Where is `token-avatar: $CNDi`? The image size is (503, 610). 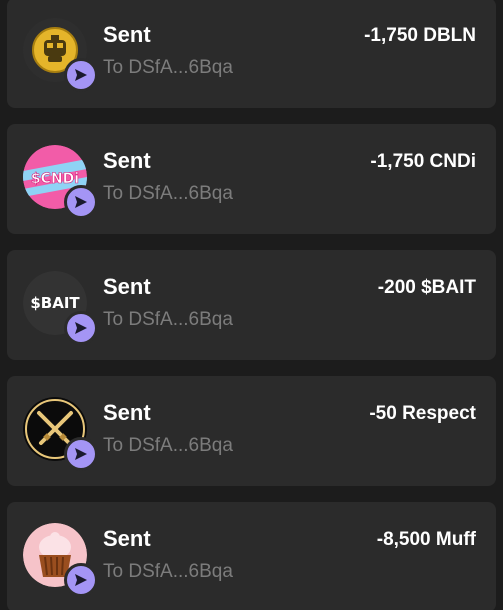
token-avatar: $CNDi is located at coordinates (60, 182).